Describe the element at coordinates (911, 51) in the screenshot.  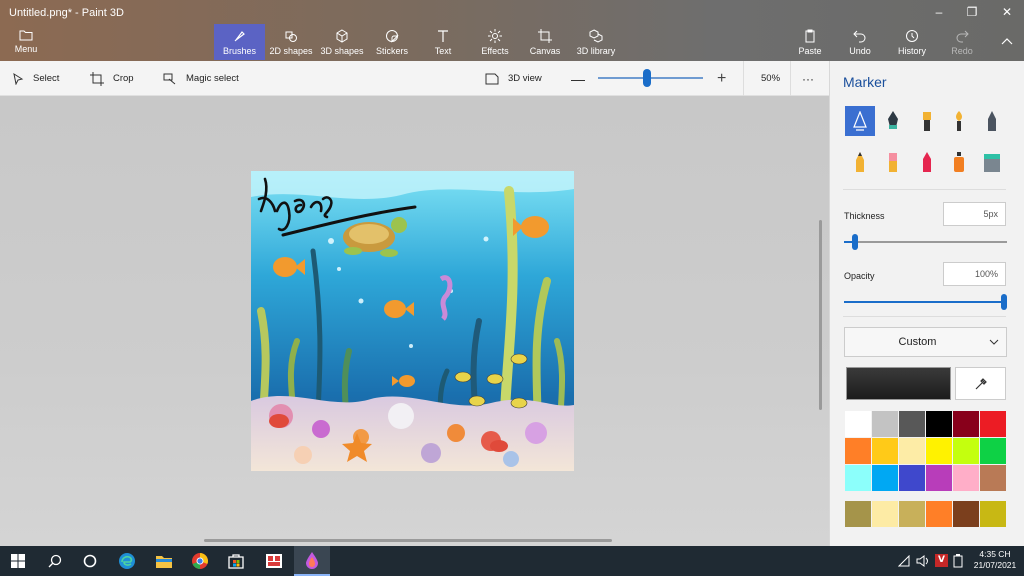
I see `history-label: History` at that location.